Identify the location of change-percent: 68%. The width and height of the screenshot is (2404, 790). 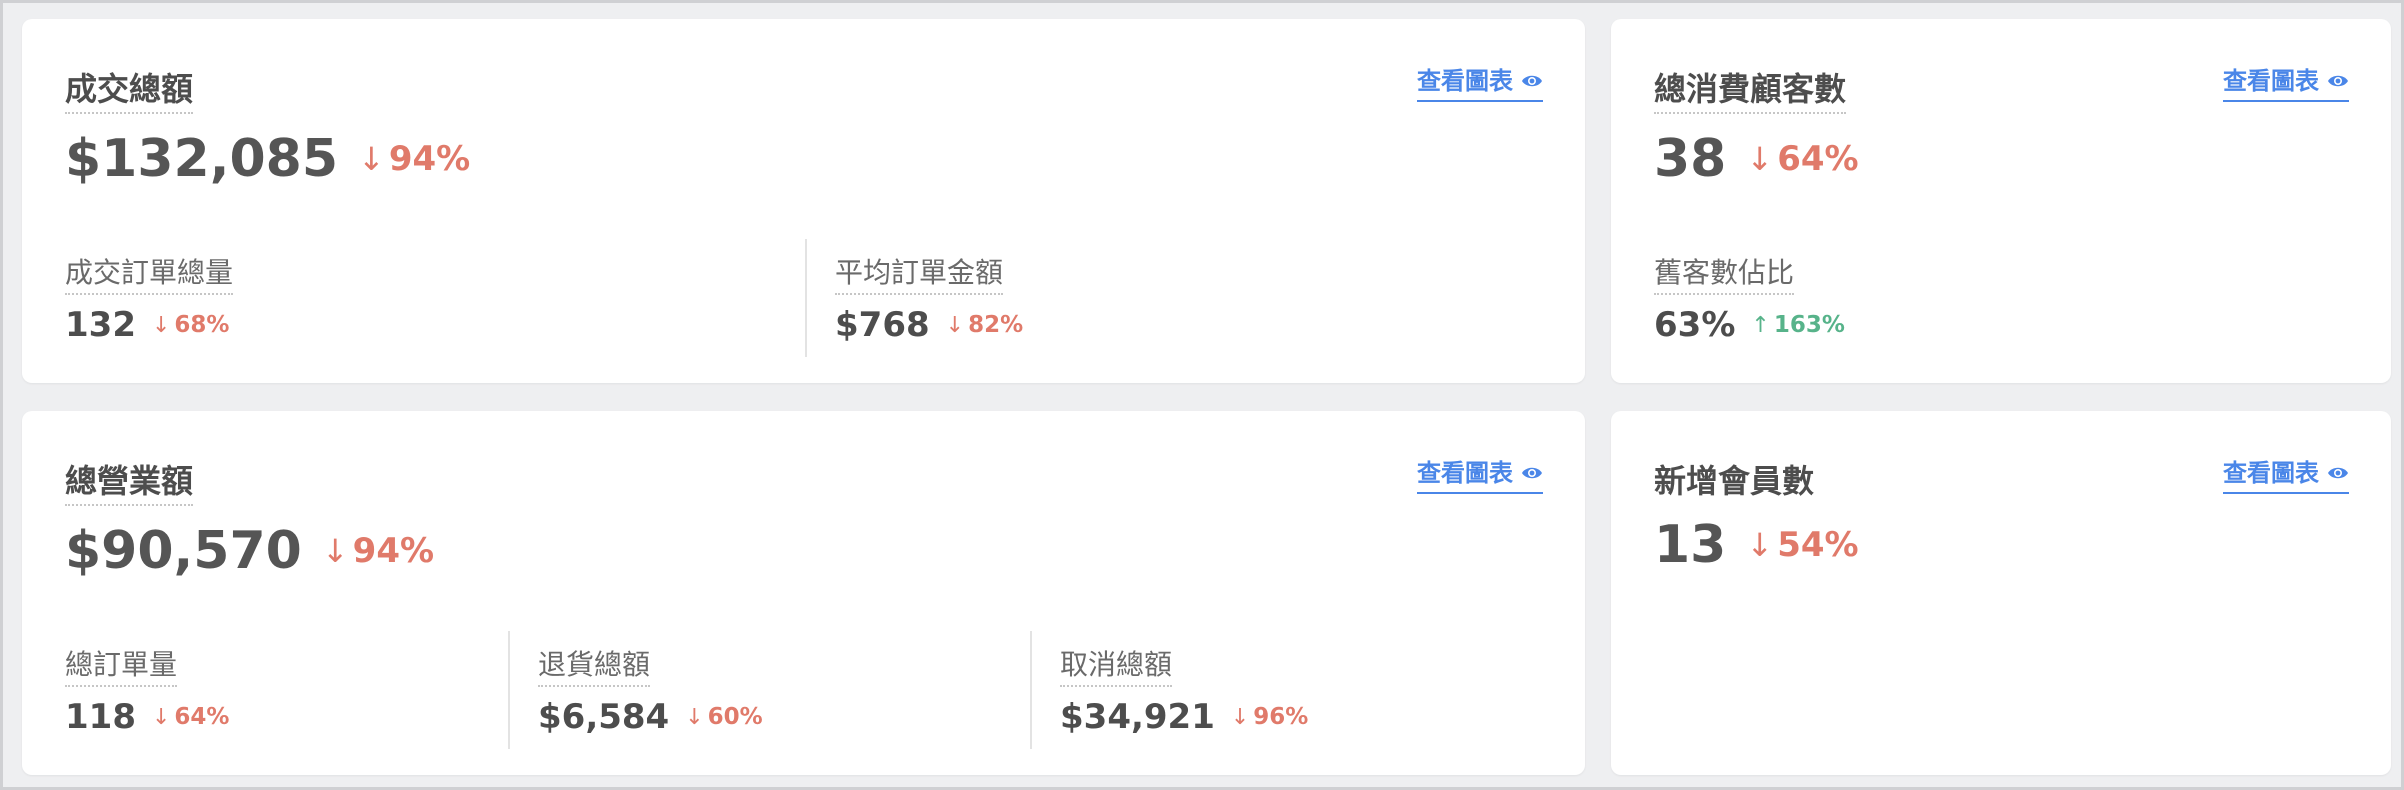
(202, 325).